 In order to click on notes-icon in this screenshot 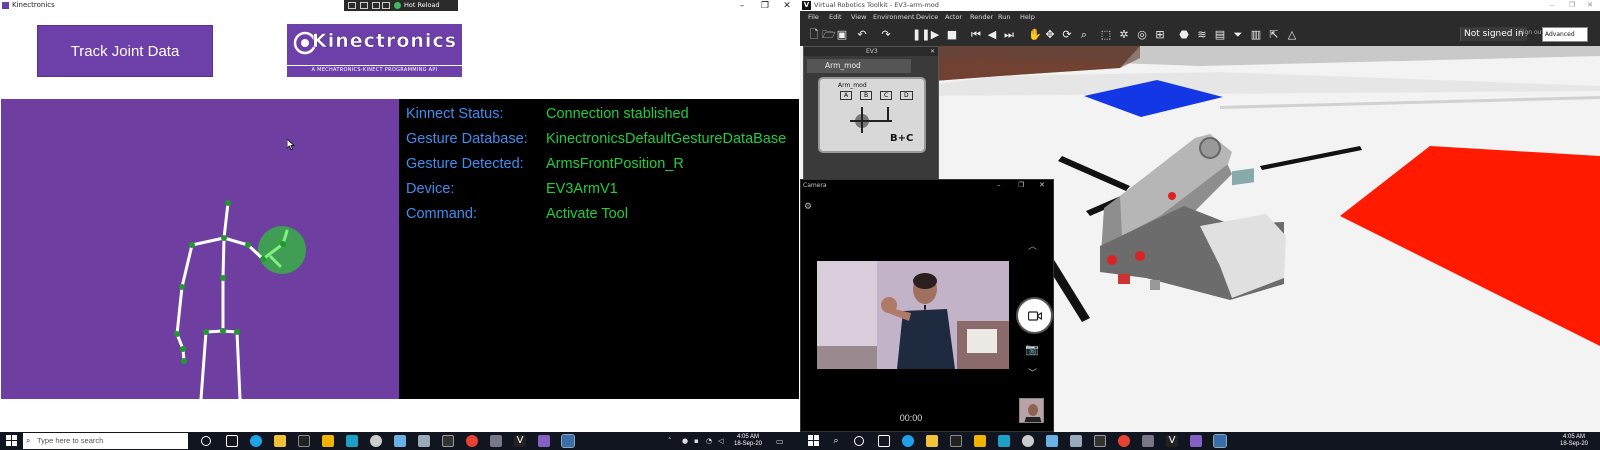, I will do `click(400, 441)`.